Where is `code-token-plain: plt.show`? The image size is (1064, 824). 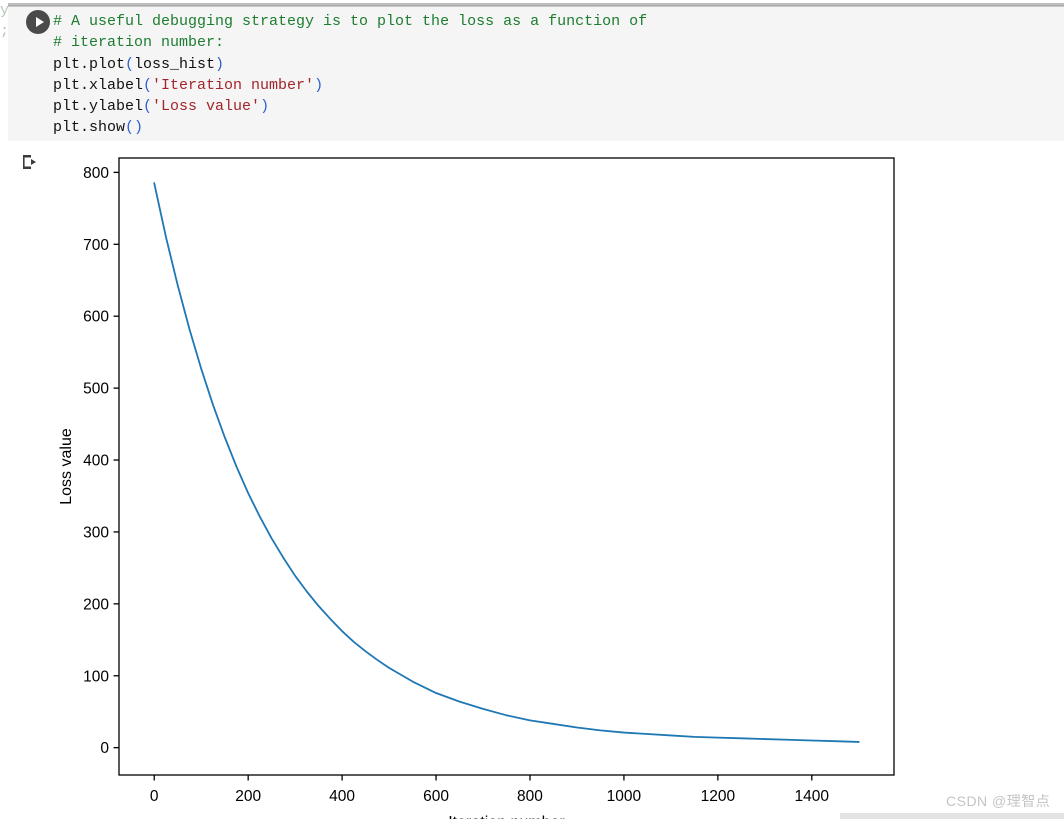 code-token-plain: plt.show is located at coordinates (89, 128).